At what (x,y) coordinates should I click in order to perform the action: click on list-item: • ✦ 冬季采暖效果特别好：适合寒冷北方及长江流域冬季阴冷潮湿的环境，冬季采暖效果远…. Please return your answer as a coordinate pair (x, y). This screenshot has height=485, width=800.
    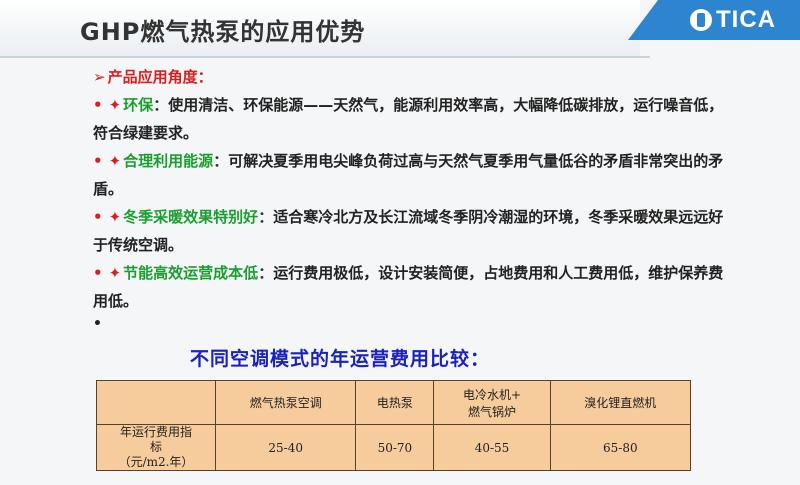
    Looking at the image, I should click on (413, 231).